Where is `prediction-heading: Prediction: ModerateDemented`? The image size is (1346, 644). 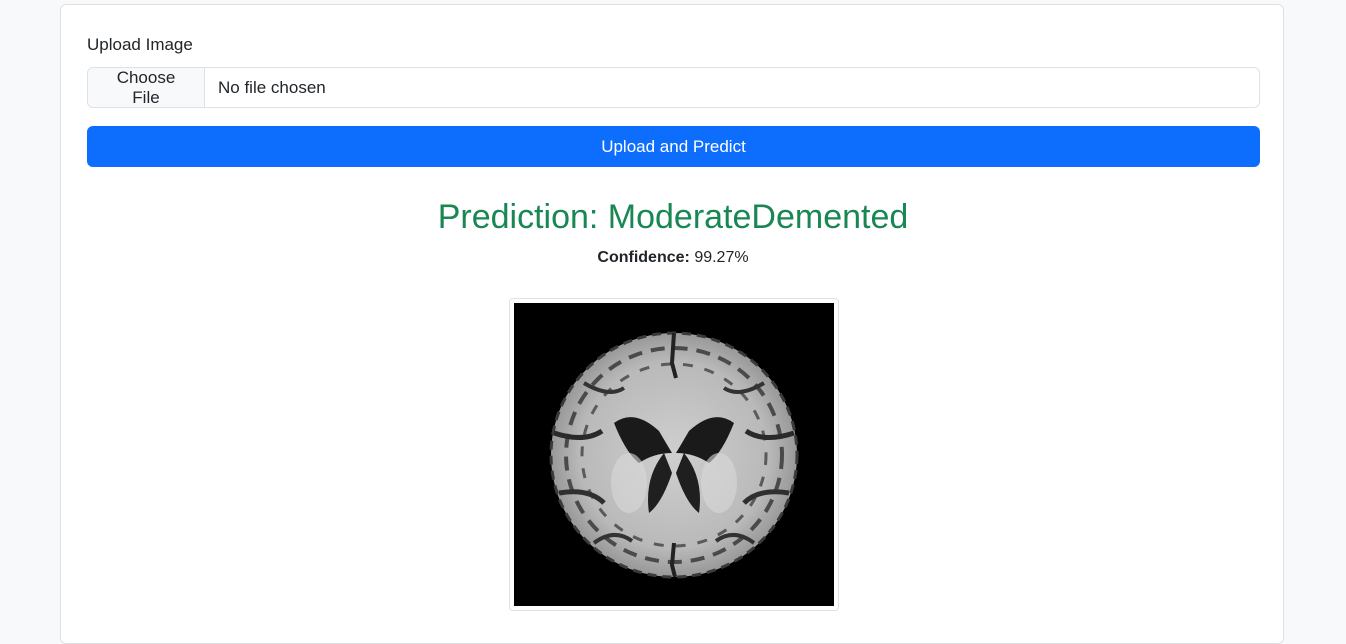 prediction-heading: Prediction: ModerateDemented is located at coordinates (673, 217).